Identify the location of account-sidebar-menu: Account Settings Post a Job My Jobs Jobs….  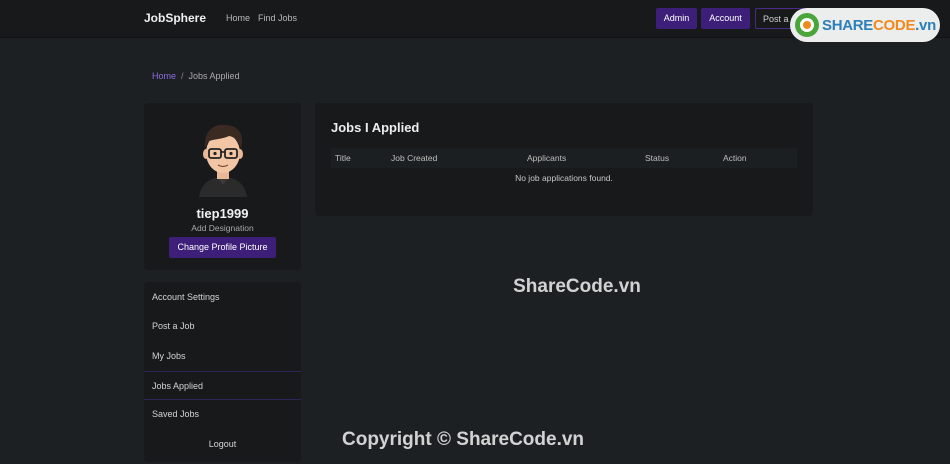
(222, 372).